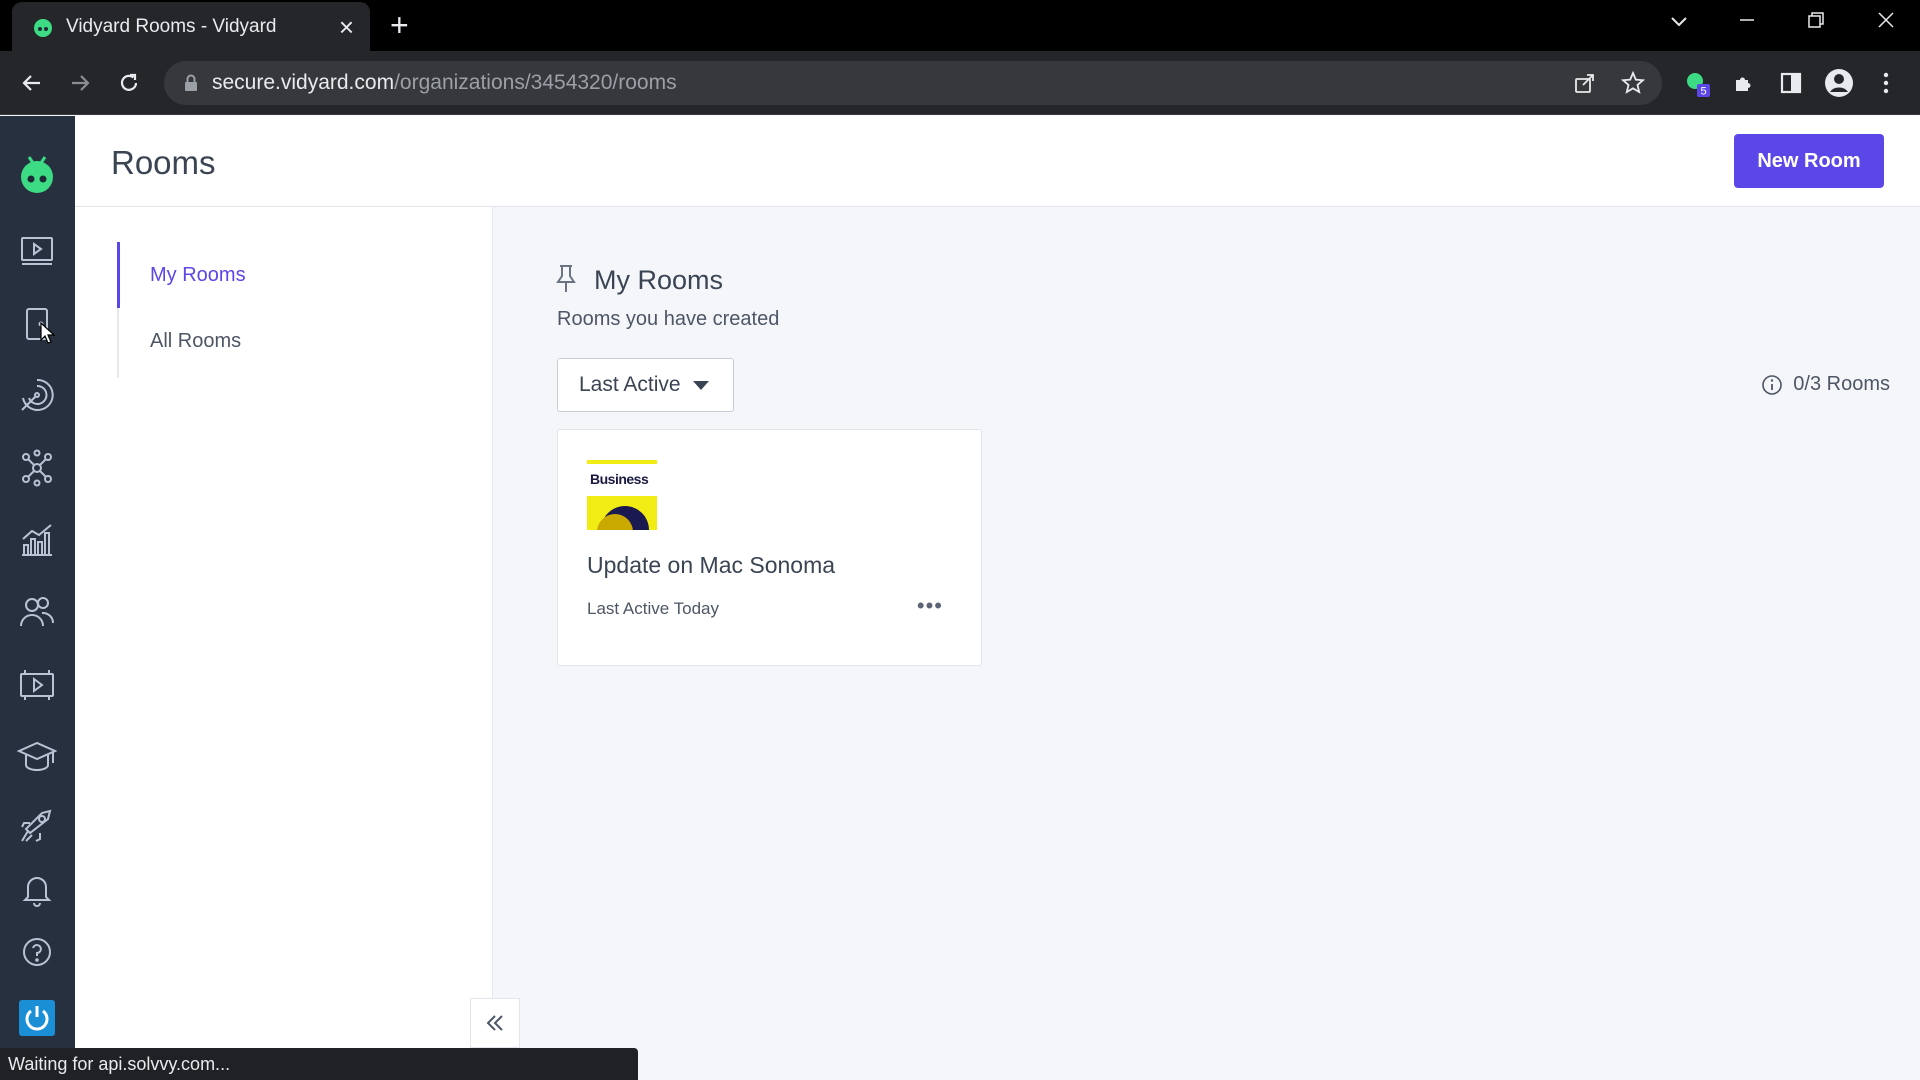 The width and height of the screenshot is (1920, 1080). I want to click on section-title: My Rooms, so click(659, 280).